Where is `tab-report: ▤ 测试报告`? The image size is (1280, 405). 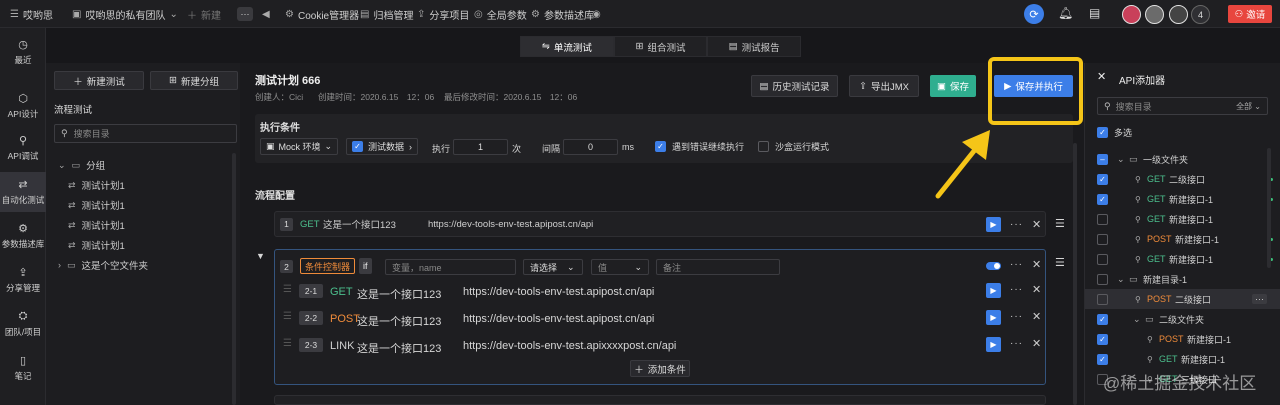
tab-report: ▤ 测试报告 is located at coordinates (754, 46).